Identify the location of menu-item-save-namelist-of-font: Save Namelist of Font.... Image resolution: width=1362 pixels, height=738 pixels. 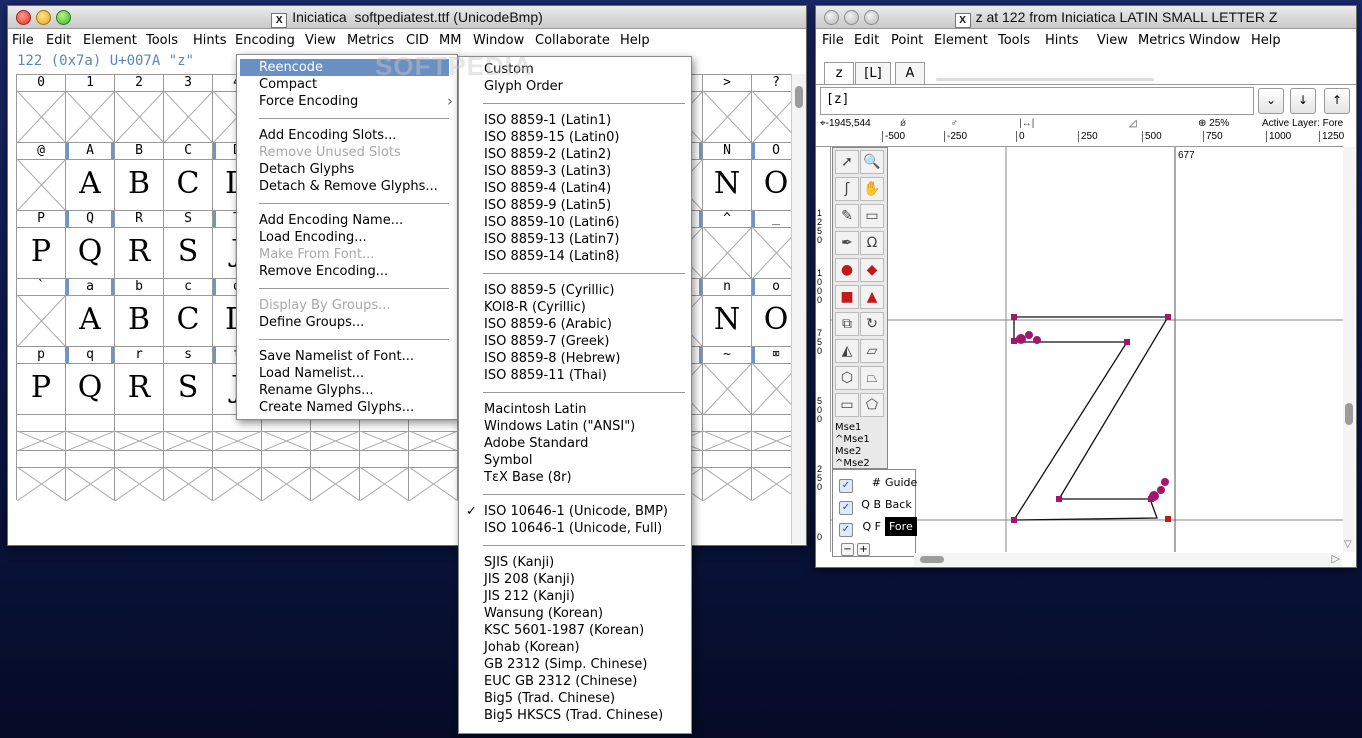
(347, 356).